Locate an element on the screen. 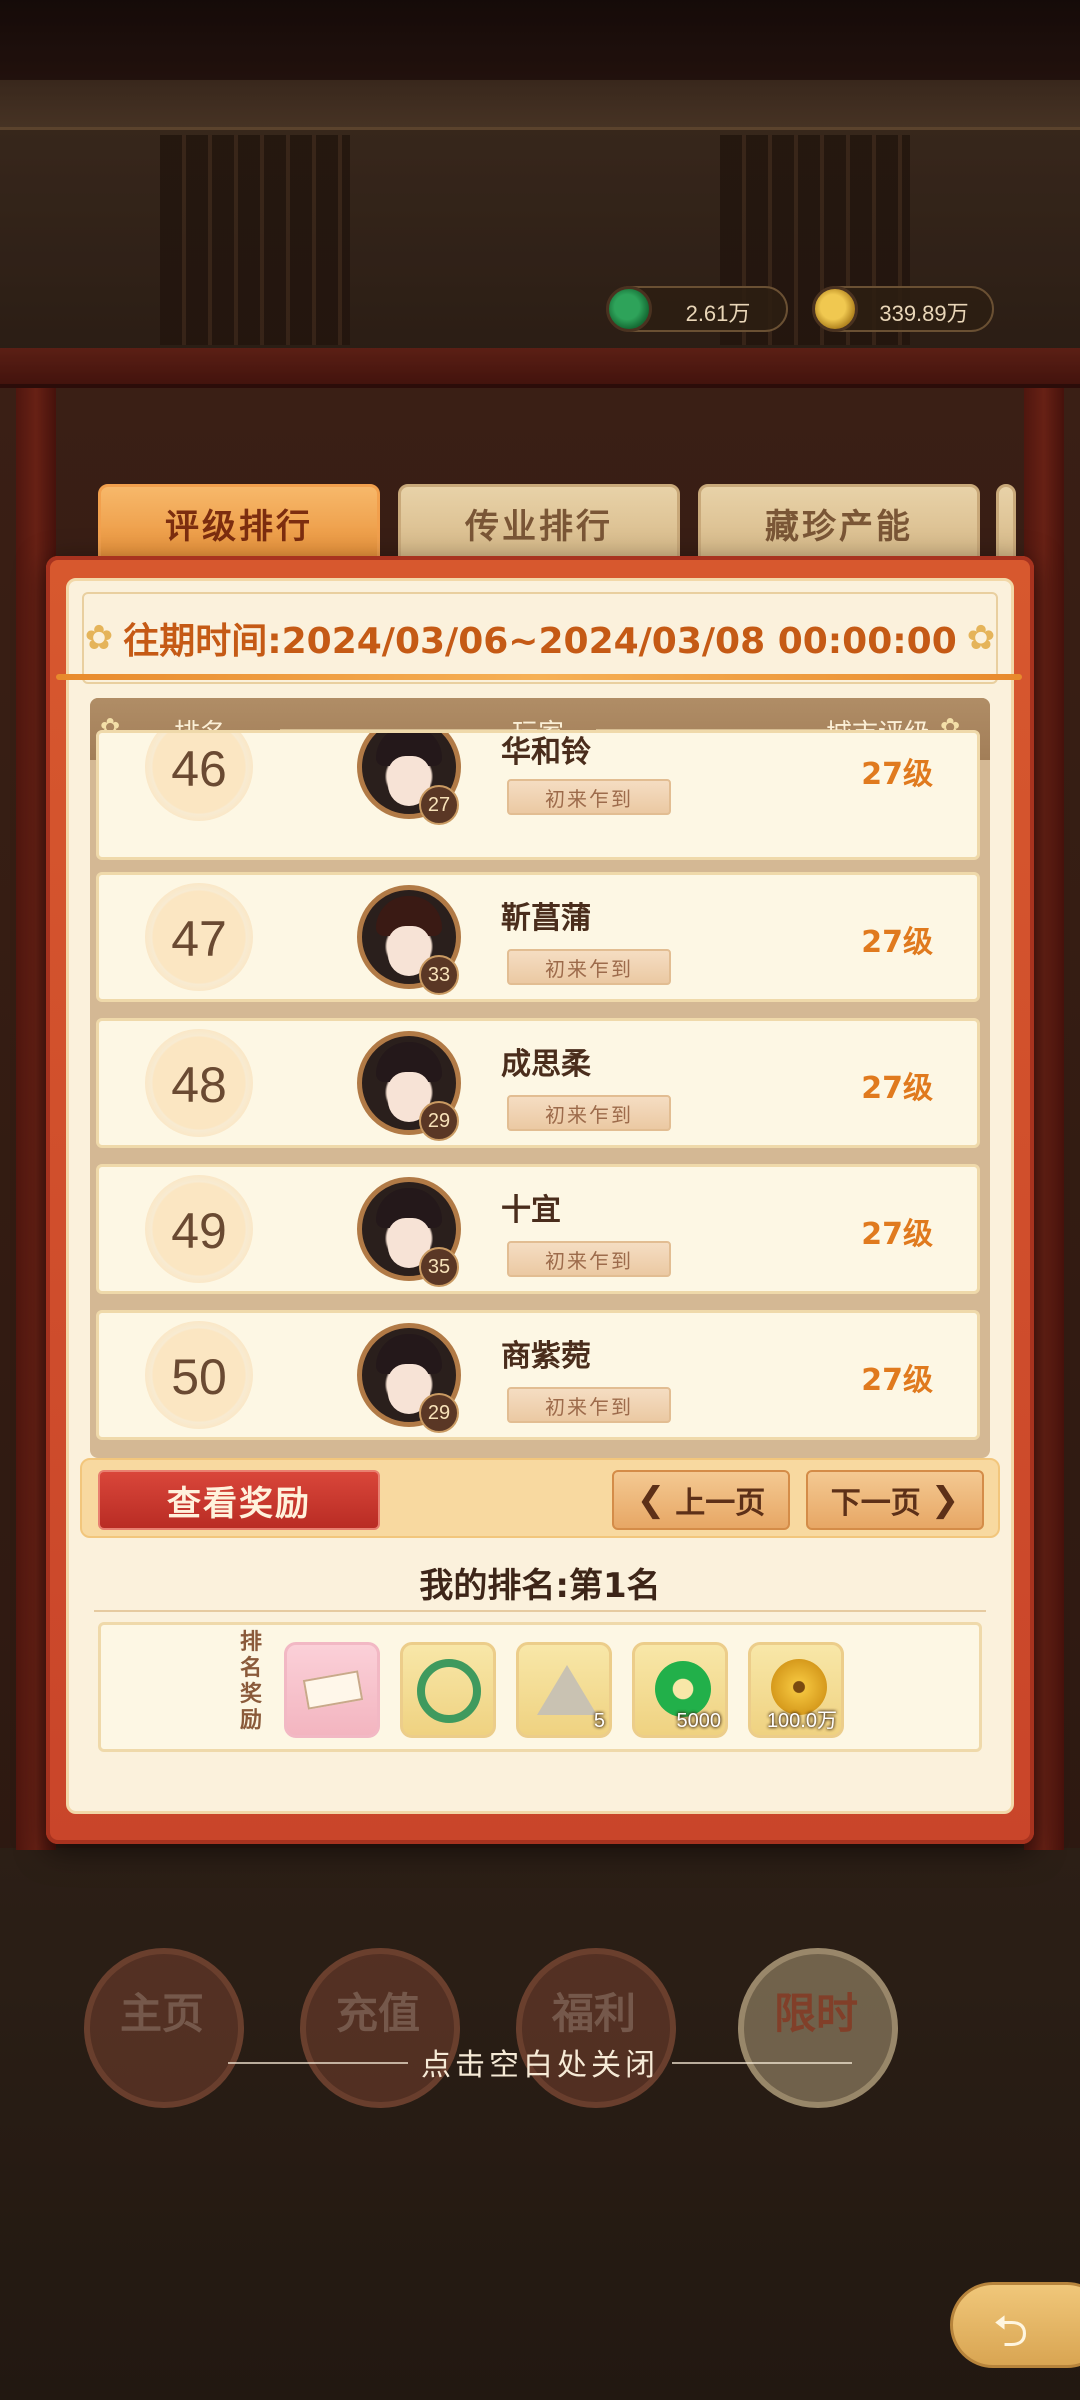  rank-badge: 47 is located at coordinates (199, 937).